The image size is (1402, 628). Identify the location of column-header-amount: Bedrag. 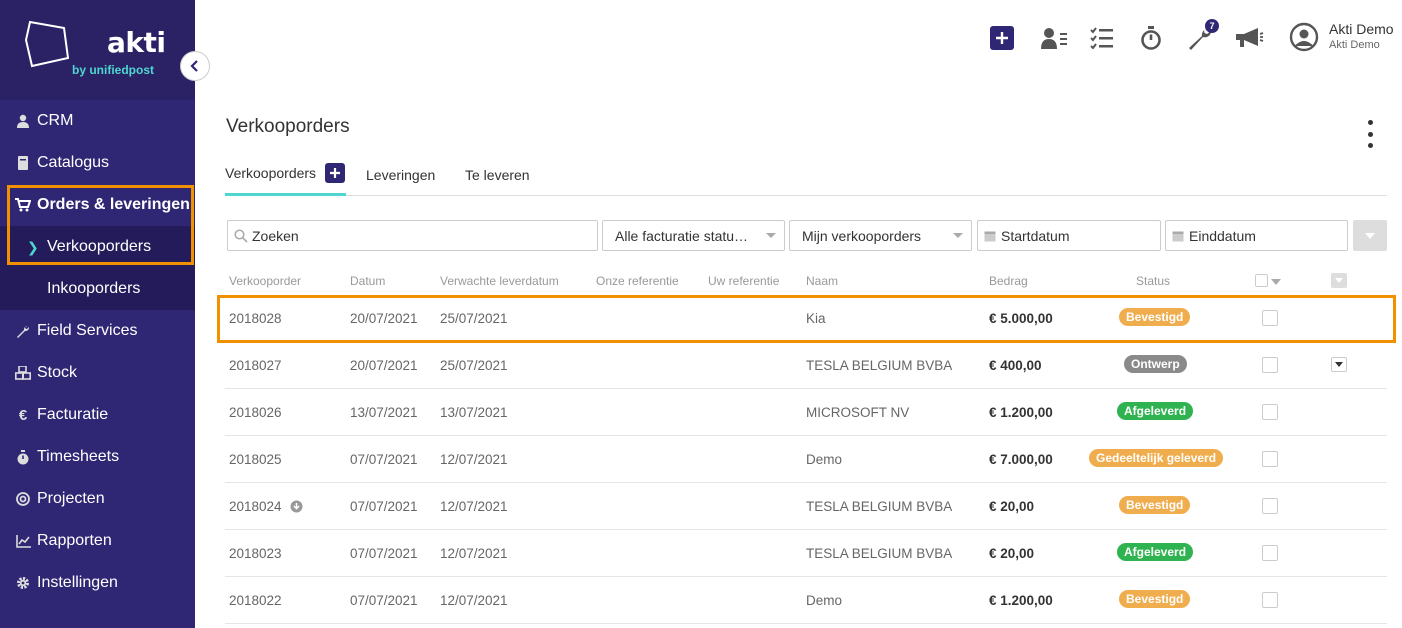
(1008, 281).